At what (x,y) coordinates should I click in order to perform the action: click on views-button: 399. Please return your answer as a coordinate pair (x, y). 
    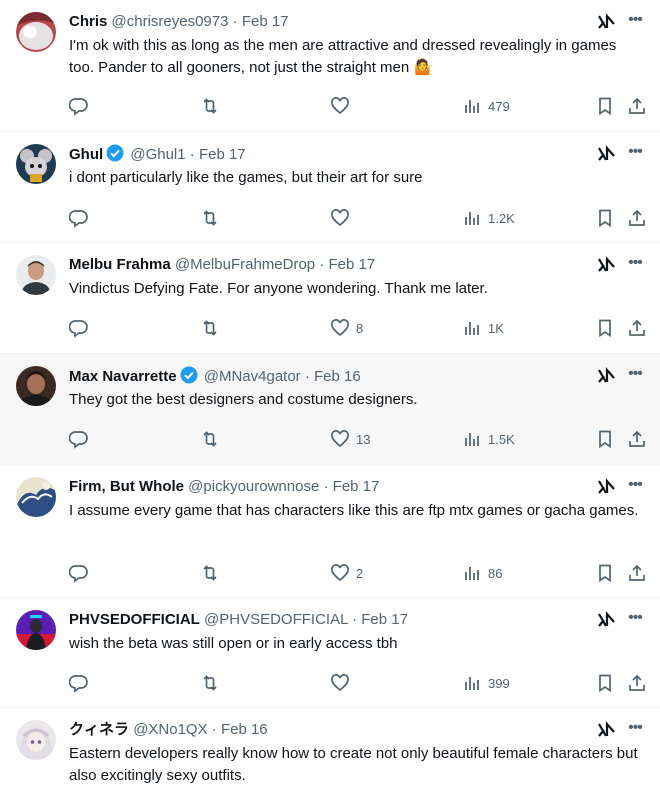
    Looking at the image, I should click on (486, 683).